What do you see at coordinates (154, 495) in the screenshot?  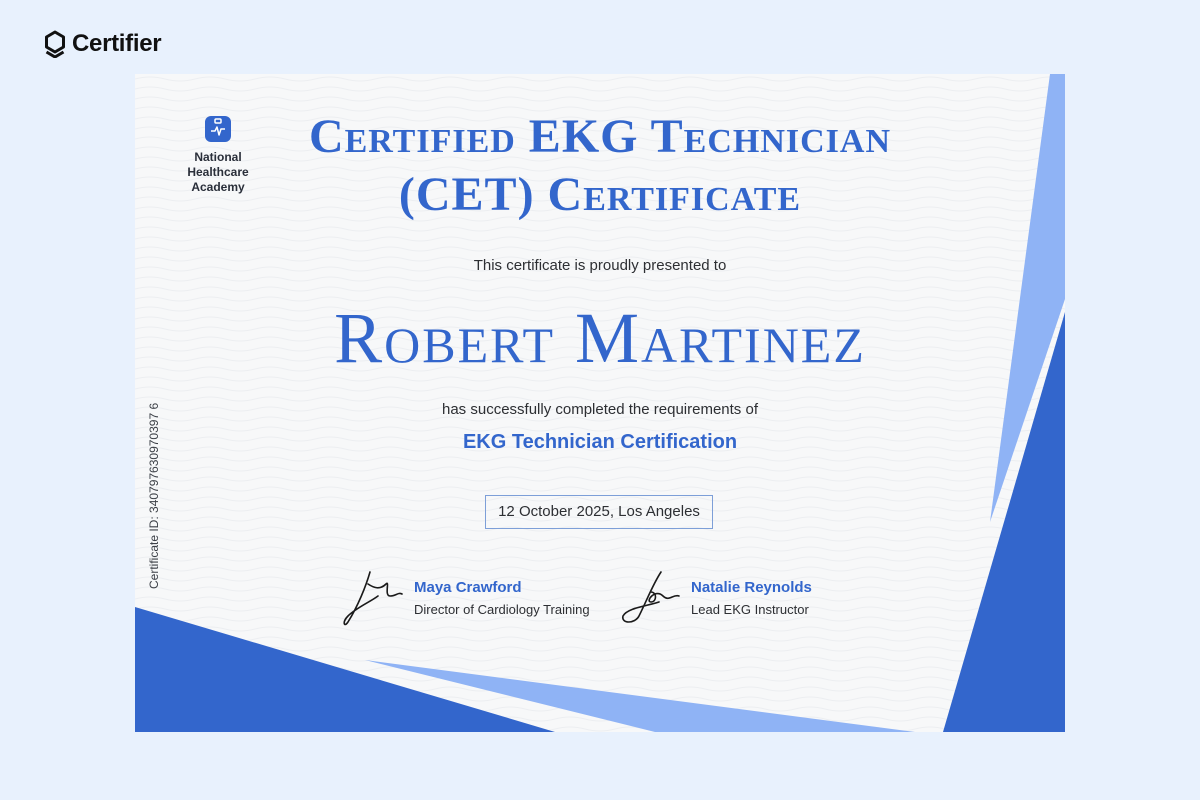 I see `certificate-id: Certificate ID: 340797630970397 6` at bounding box center [154, 495].